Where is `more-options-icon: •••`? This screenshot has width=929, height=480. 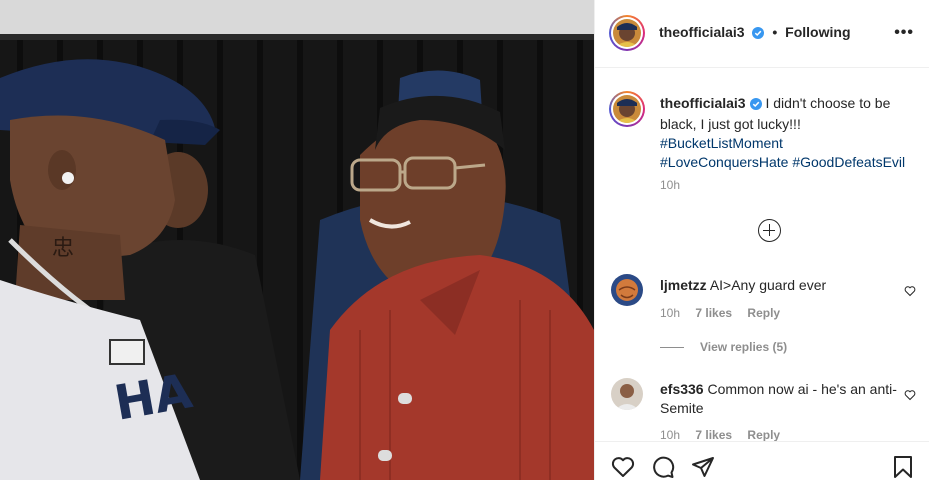 more-options-icon: ••• is located at coordinates (904, 33).